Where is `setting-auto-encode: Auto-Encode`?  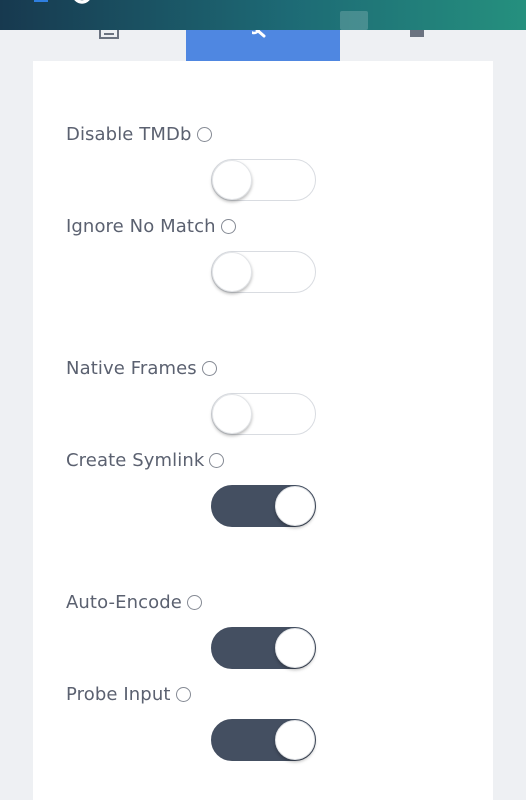 setting-auto-encode: Auto-Encode is located at coordinates (266, 630).